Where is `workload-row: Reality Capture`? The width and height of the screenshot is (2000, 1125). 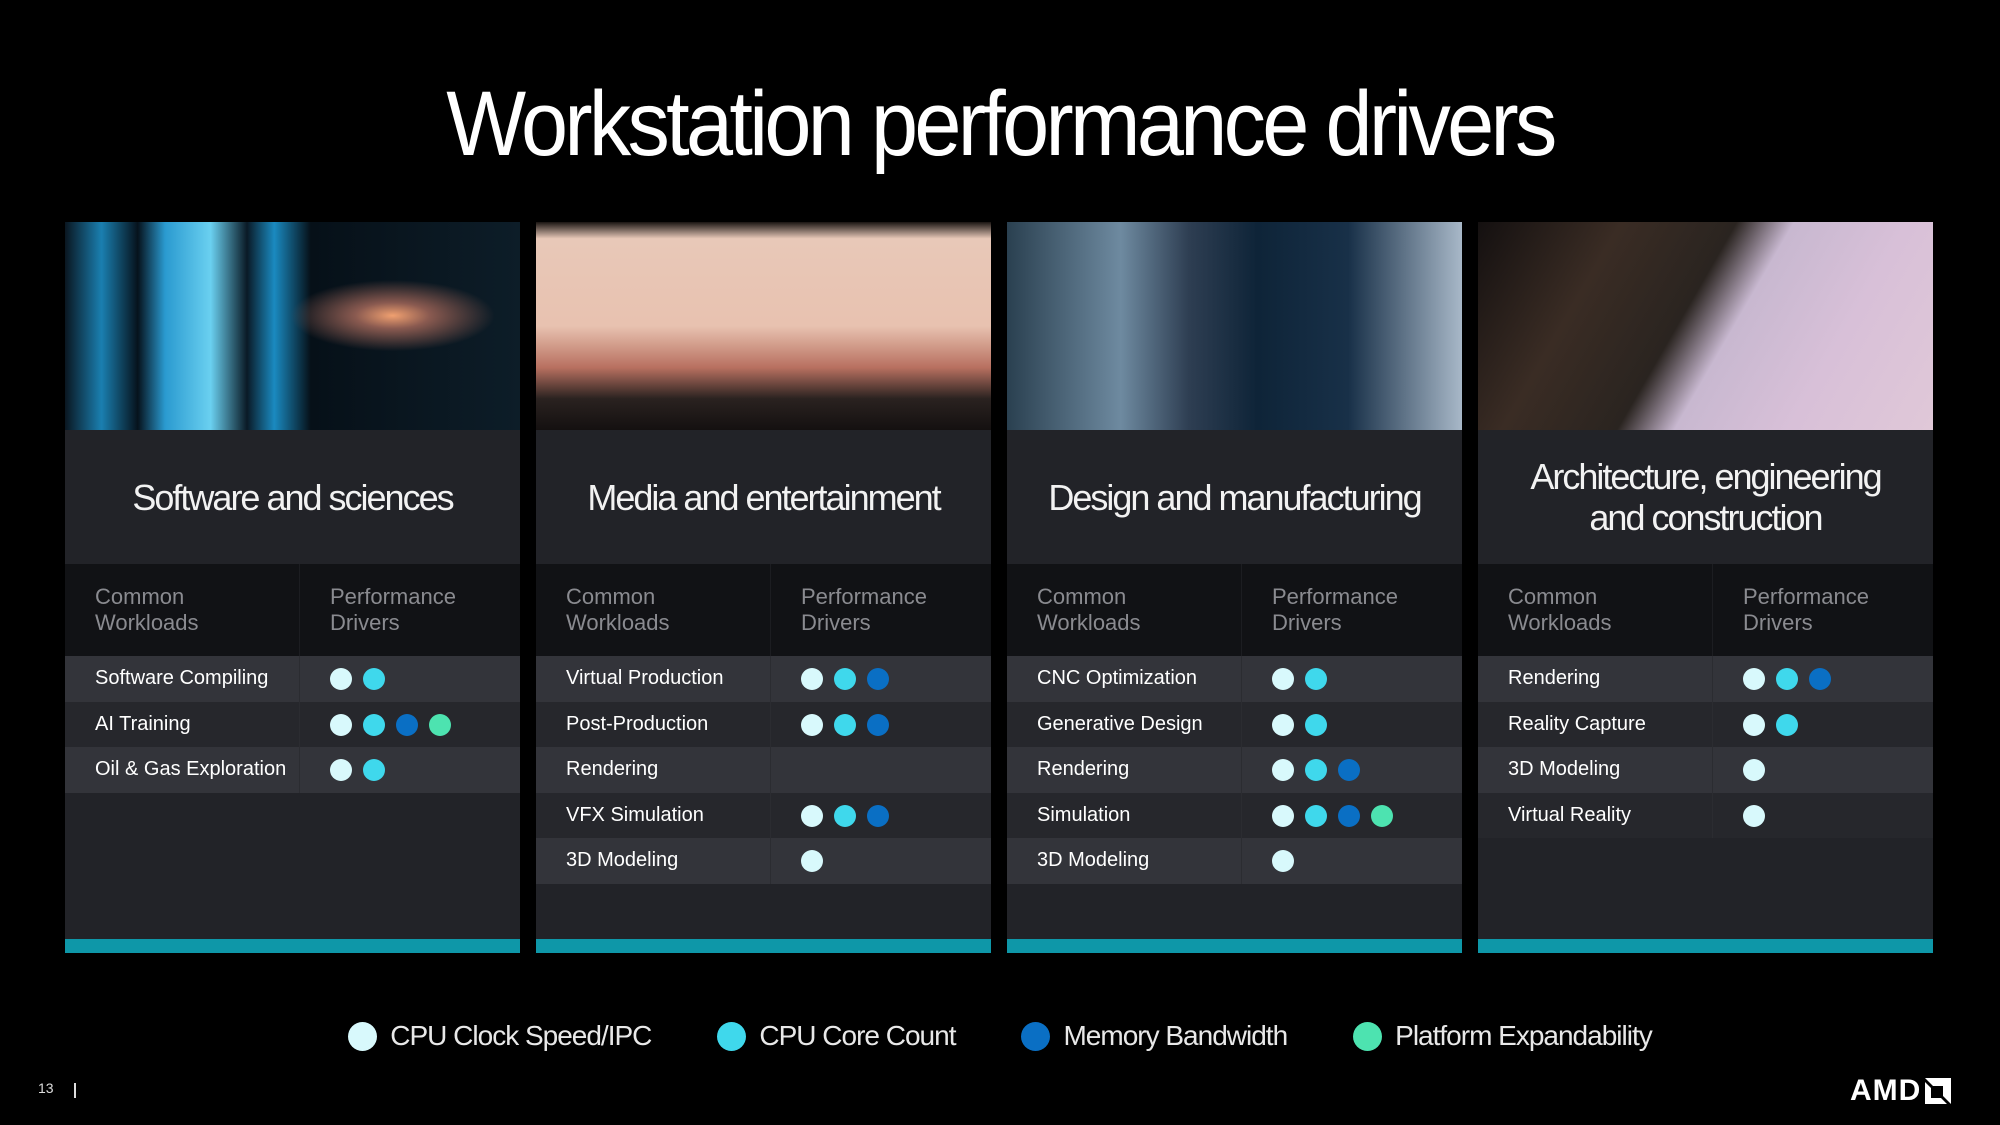
workload-row: Reality Capture is located at coordinates (1705, 724).